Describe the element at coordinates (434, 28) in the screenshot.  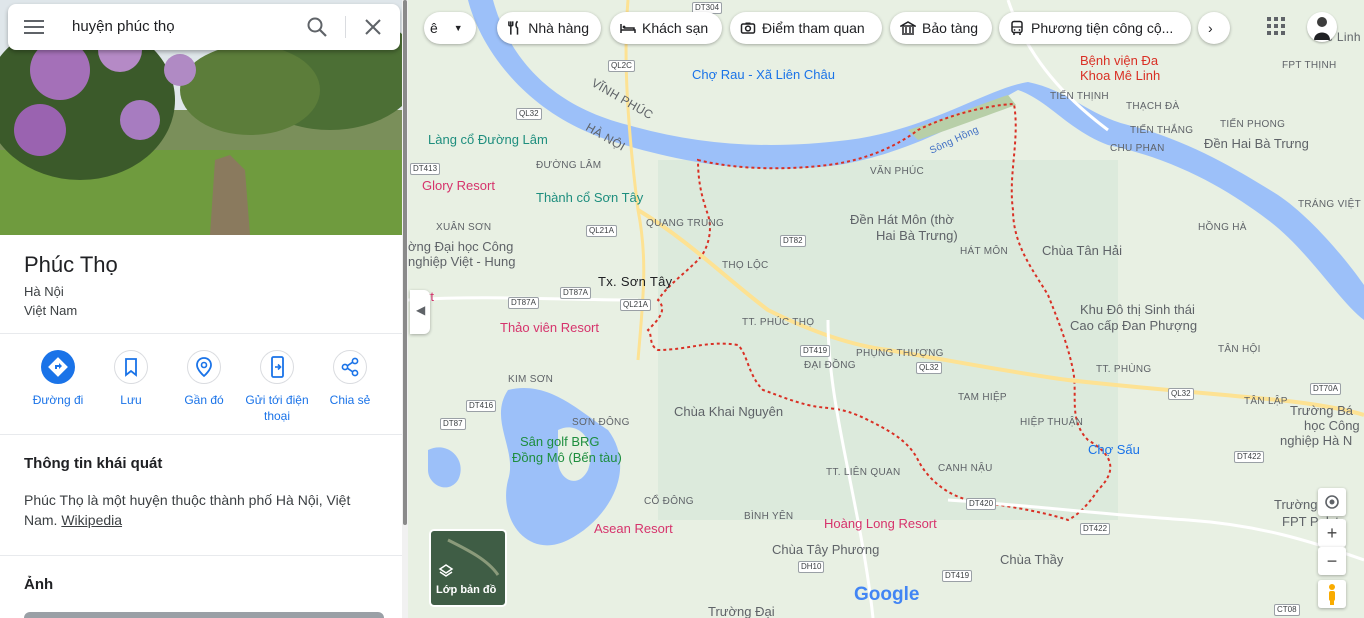
I see `keyboard-icon: ê` at that location.